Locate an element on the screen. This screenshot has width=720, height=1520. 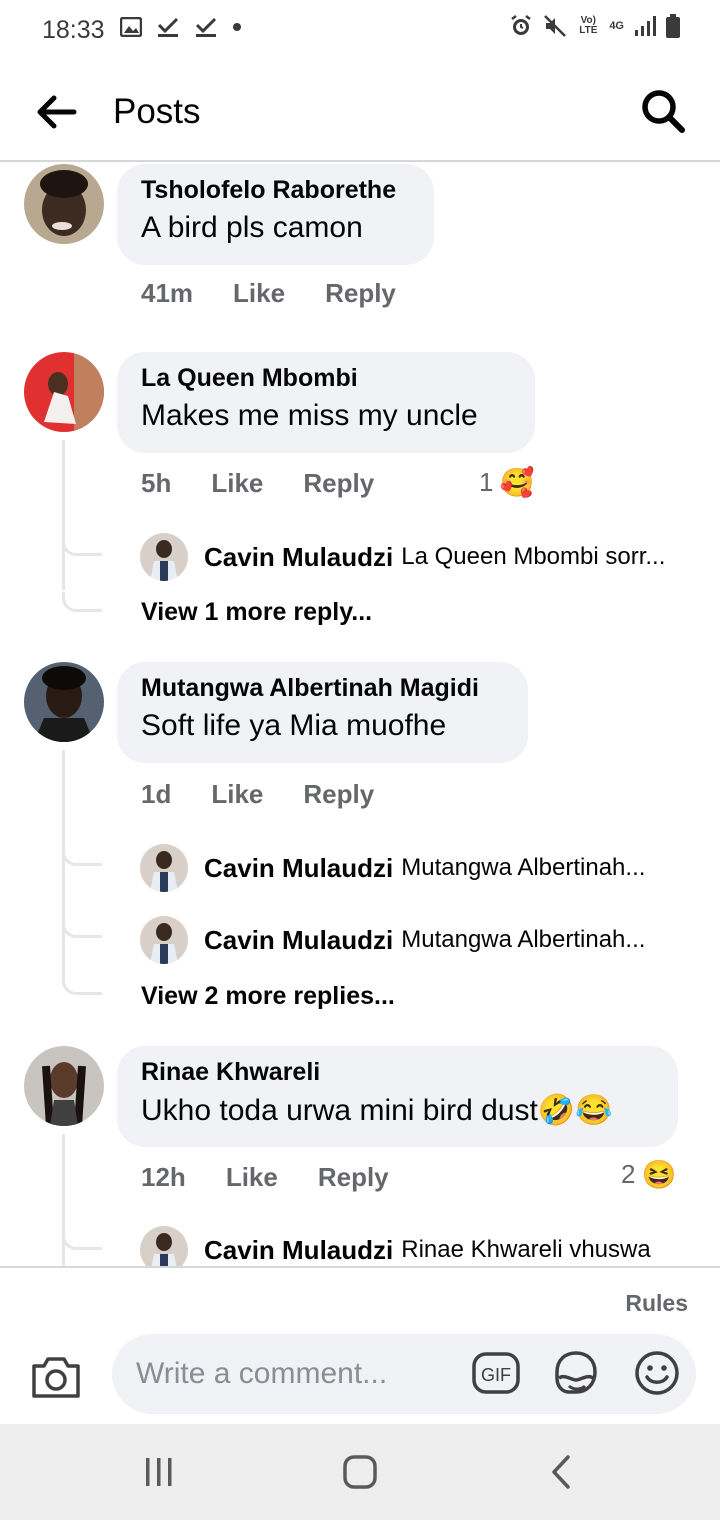
reaction-count: 2 is located at coordinates (628, 1174).